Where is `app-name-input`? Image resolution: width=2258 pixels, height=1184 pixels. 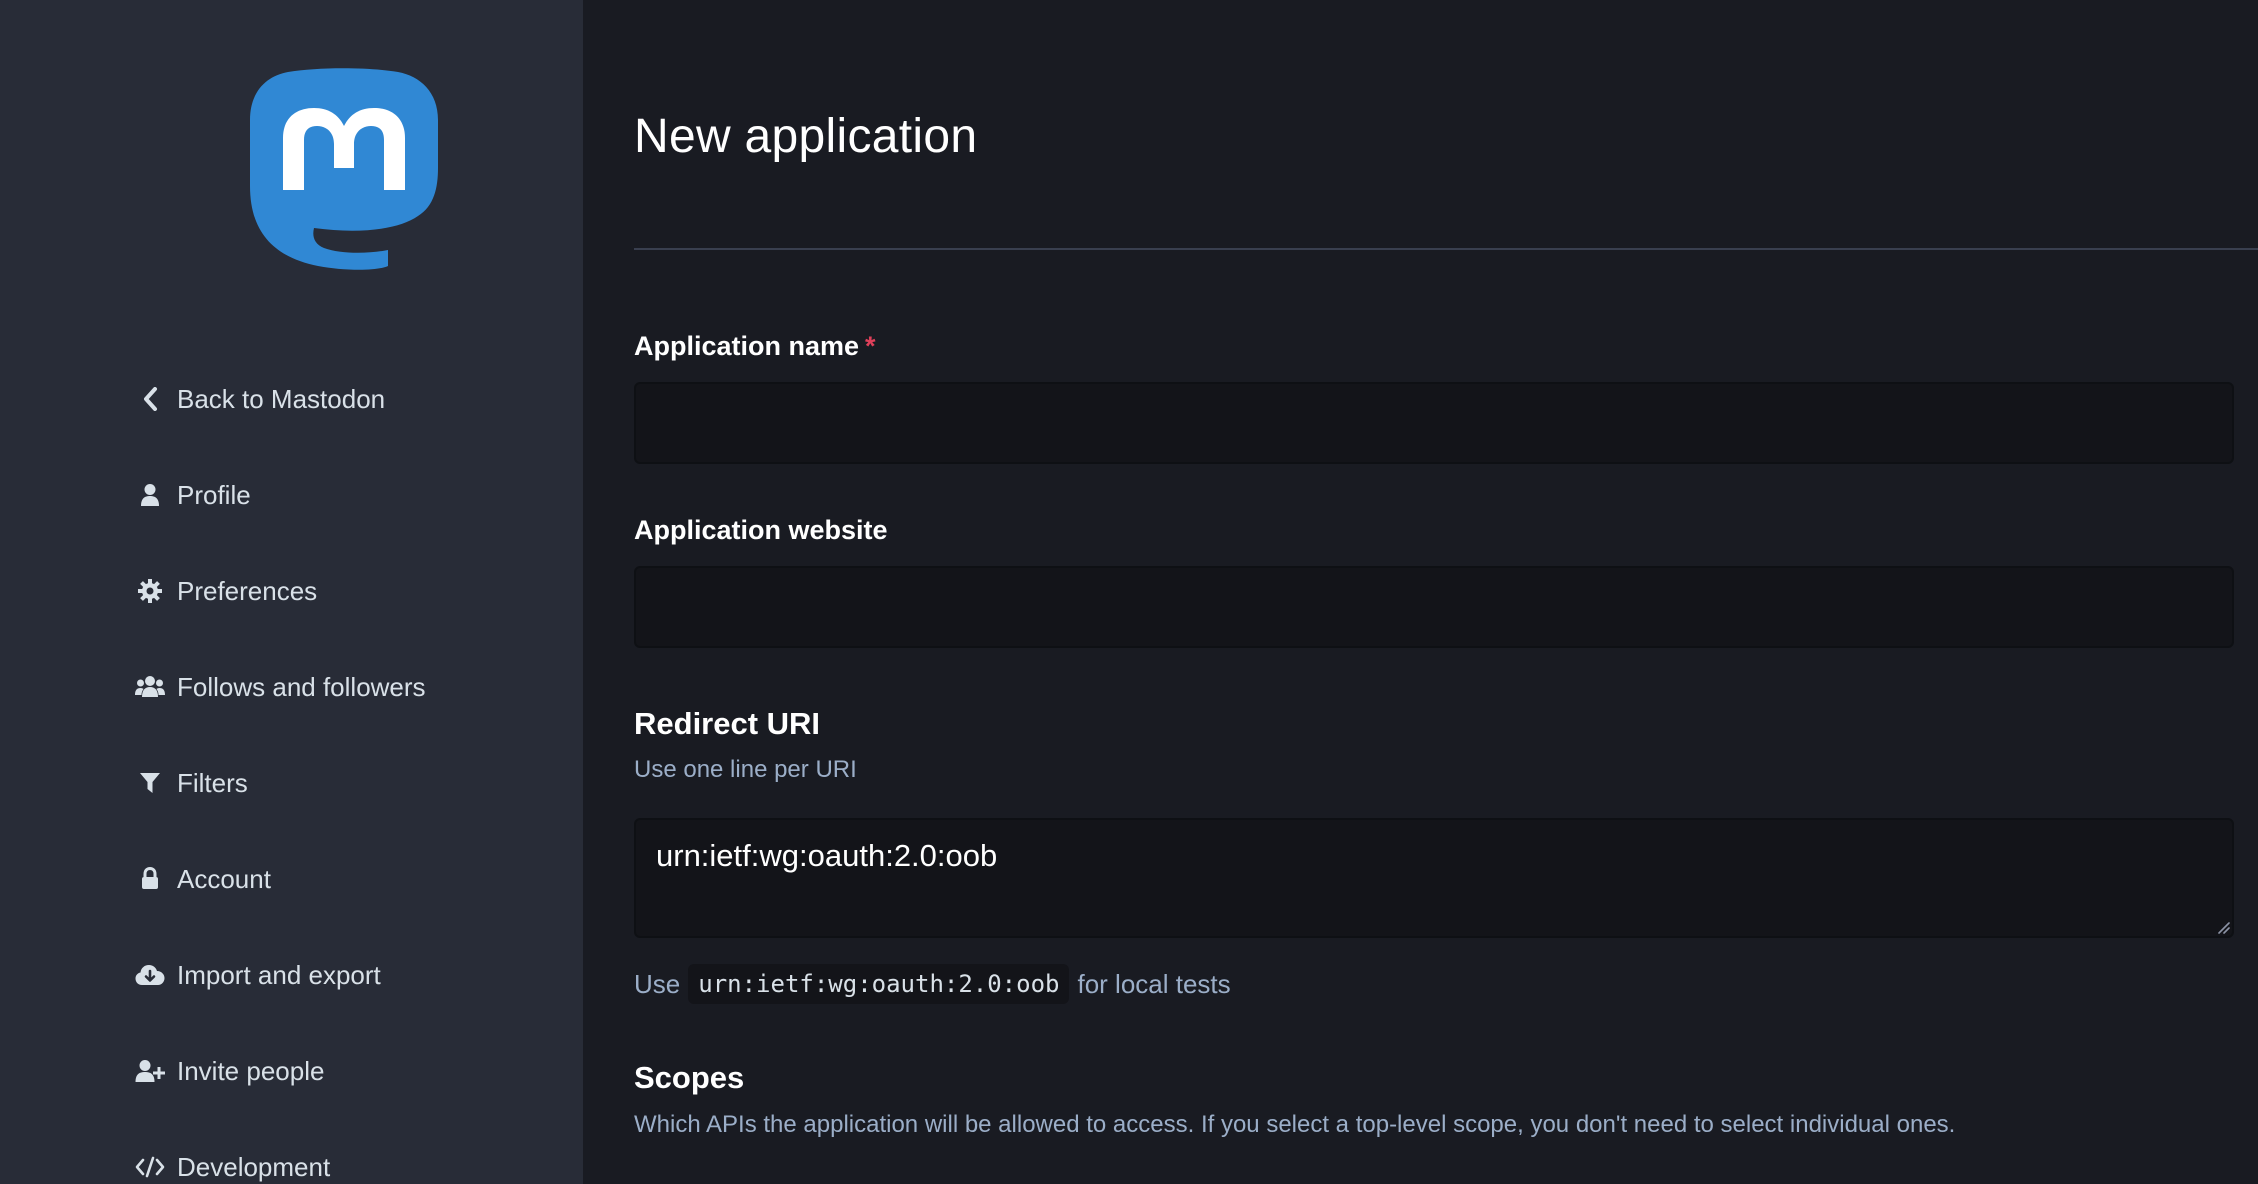
app-name-input is located at coordinates (1434, 423).